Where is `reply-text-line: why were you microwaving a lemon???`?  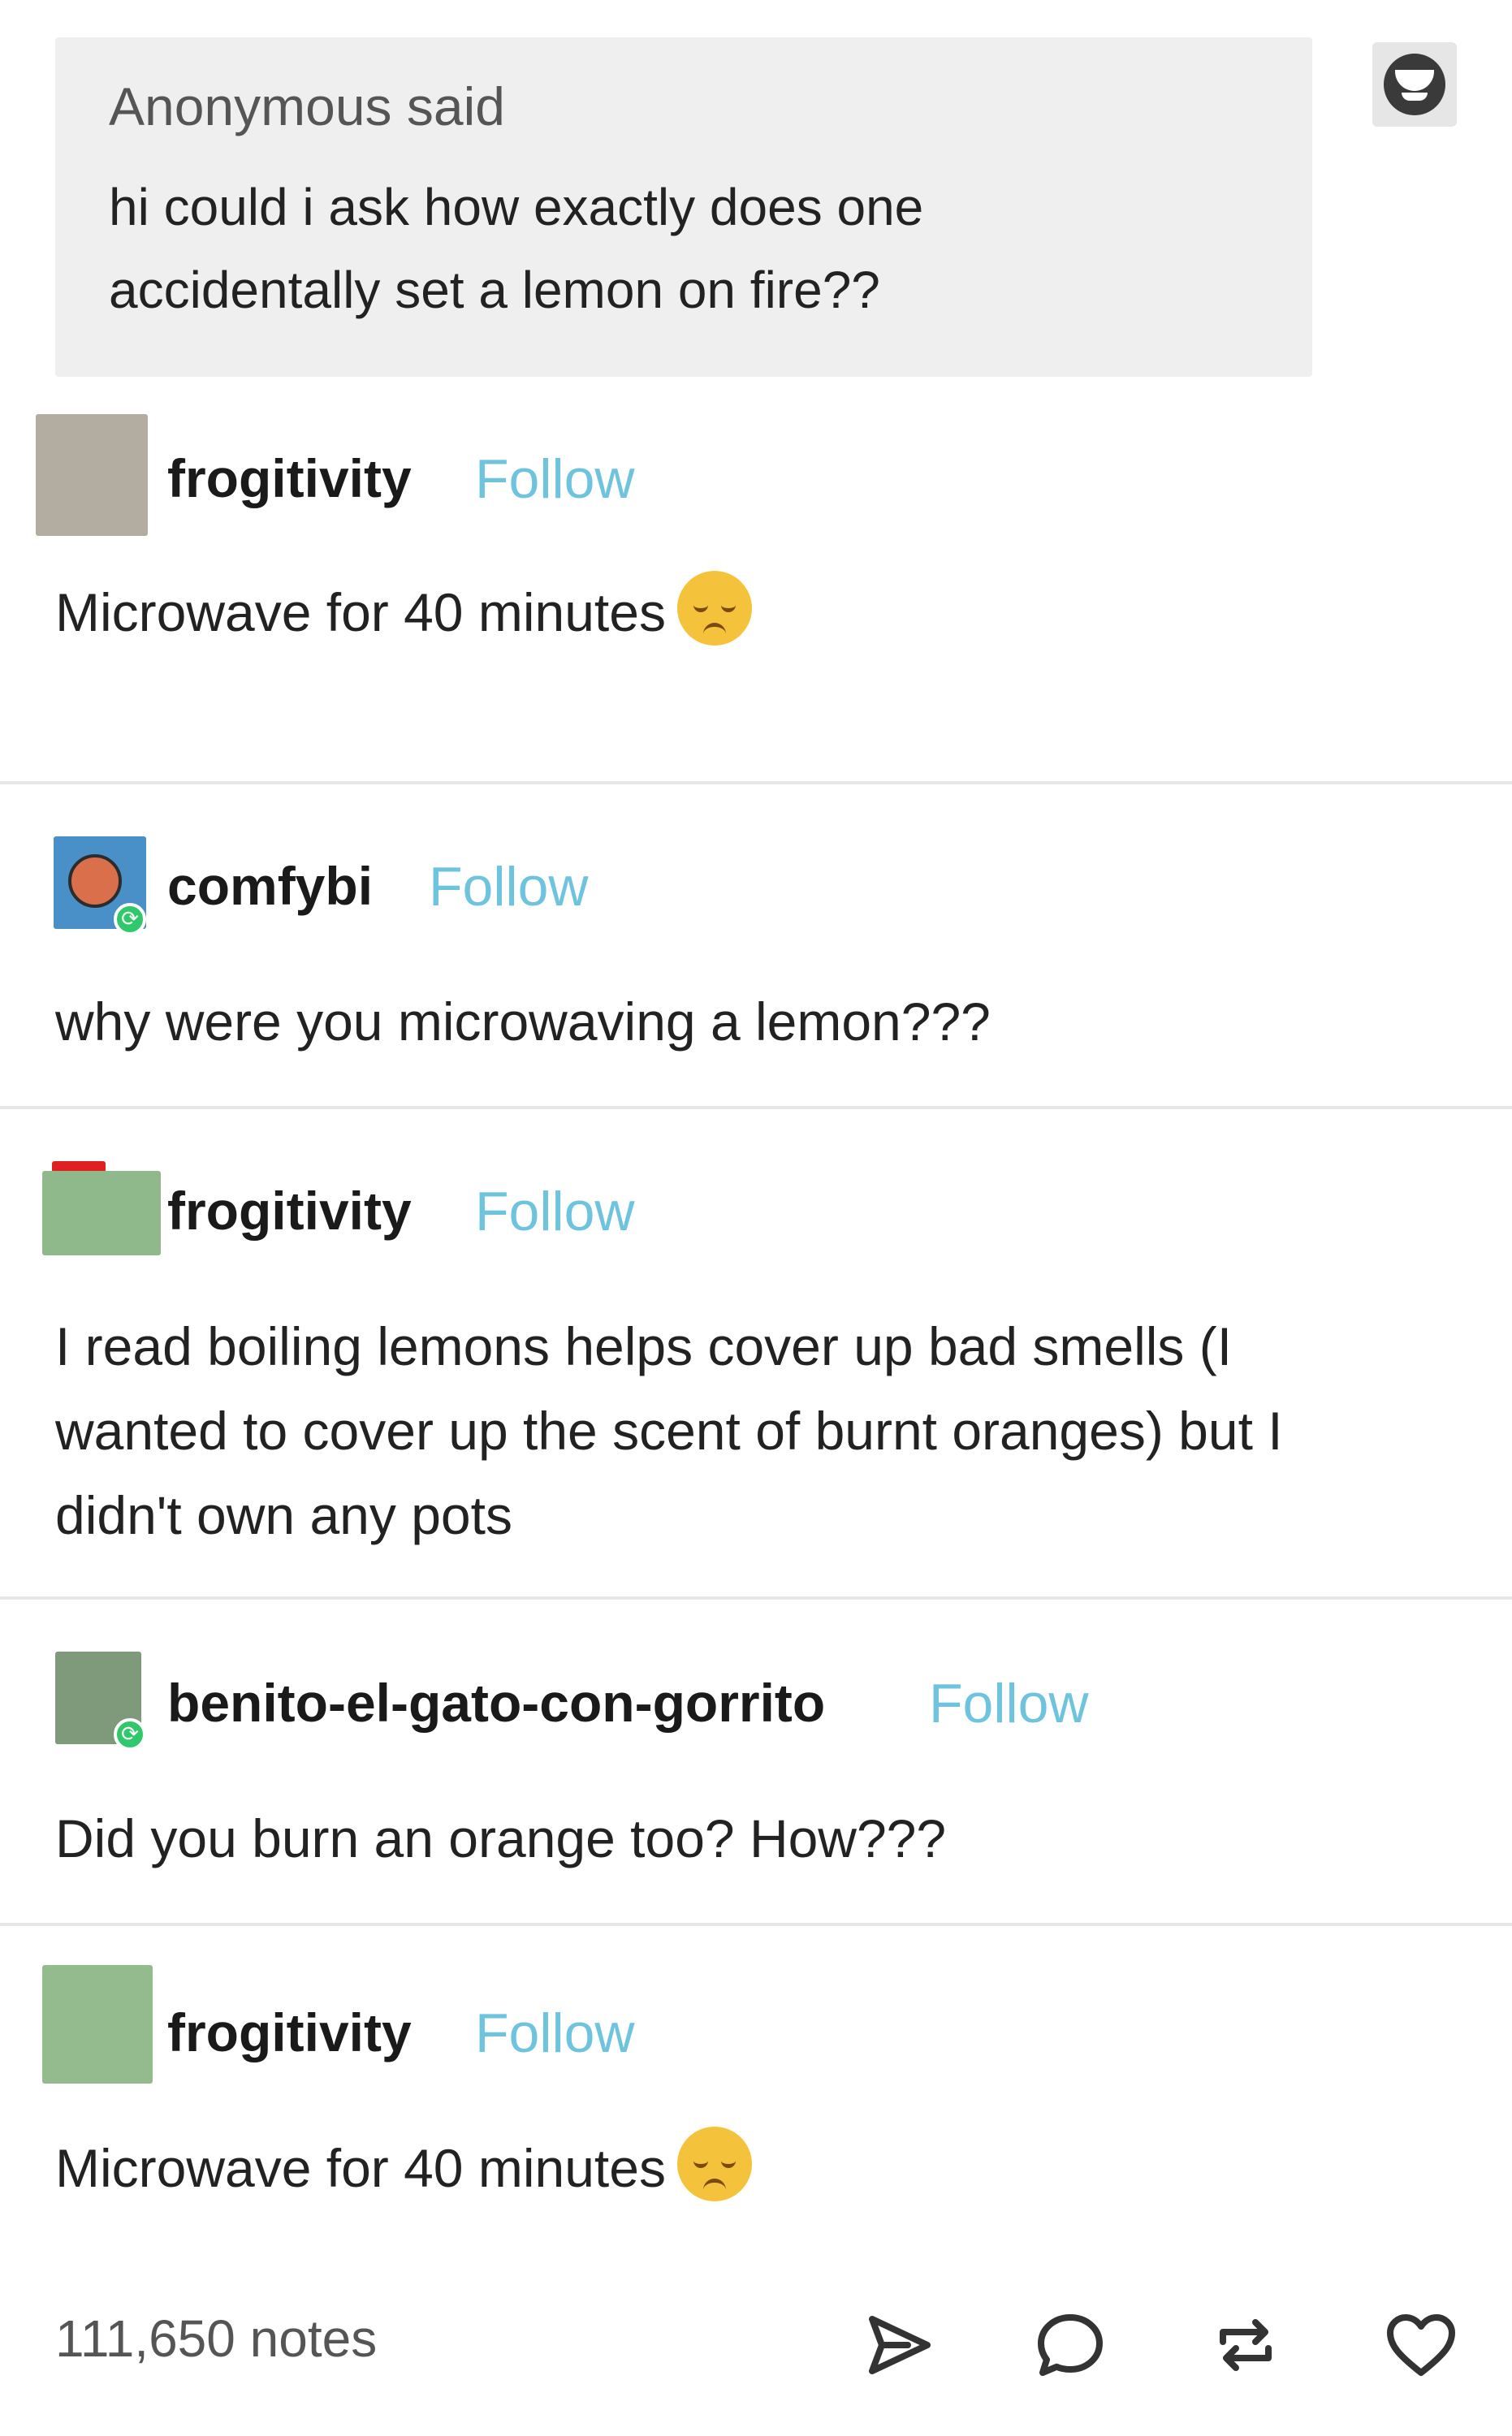 reply-text-line: why were you microwaving a lemon??? is located at coordinates (523, 1022).